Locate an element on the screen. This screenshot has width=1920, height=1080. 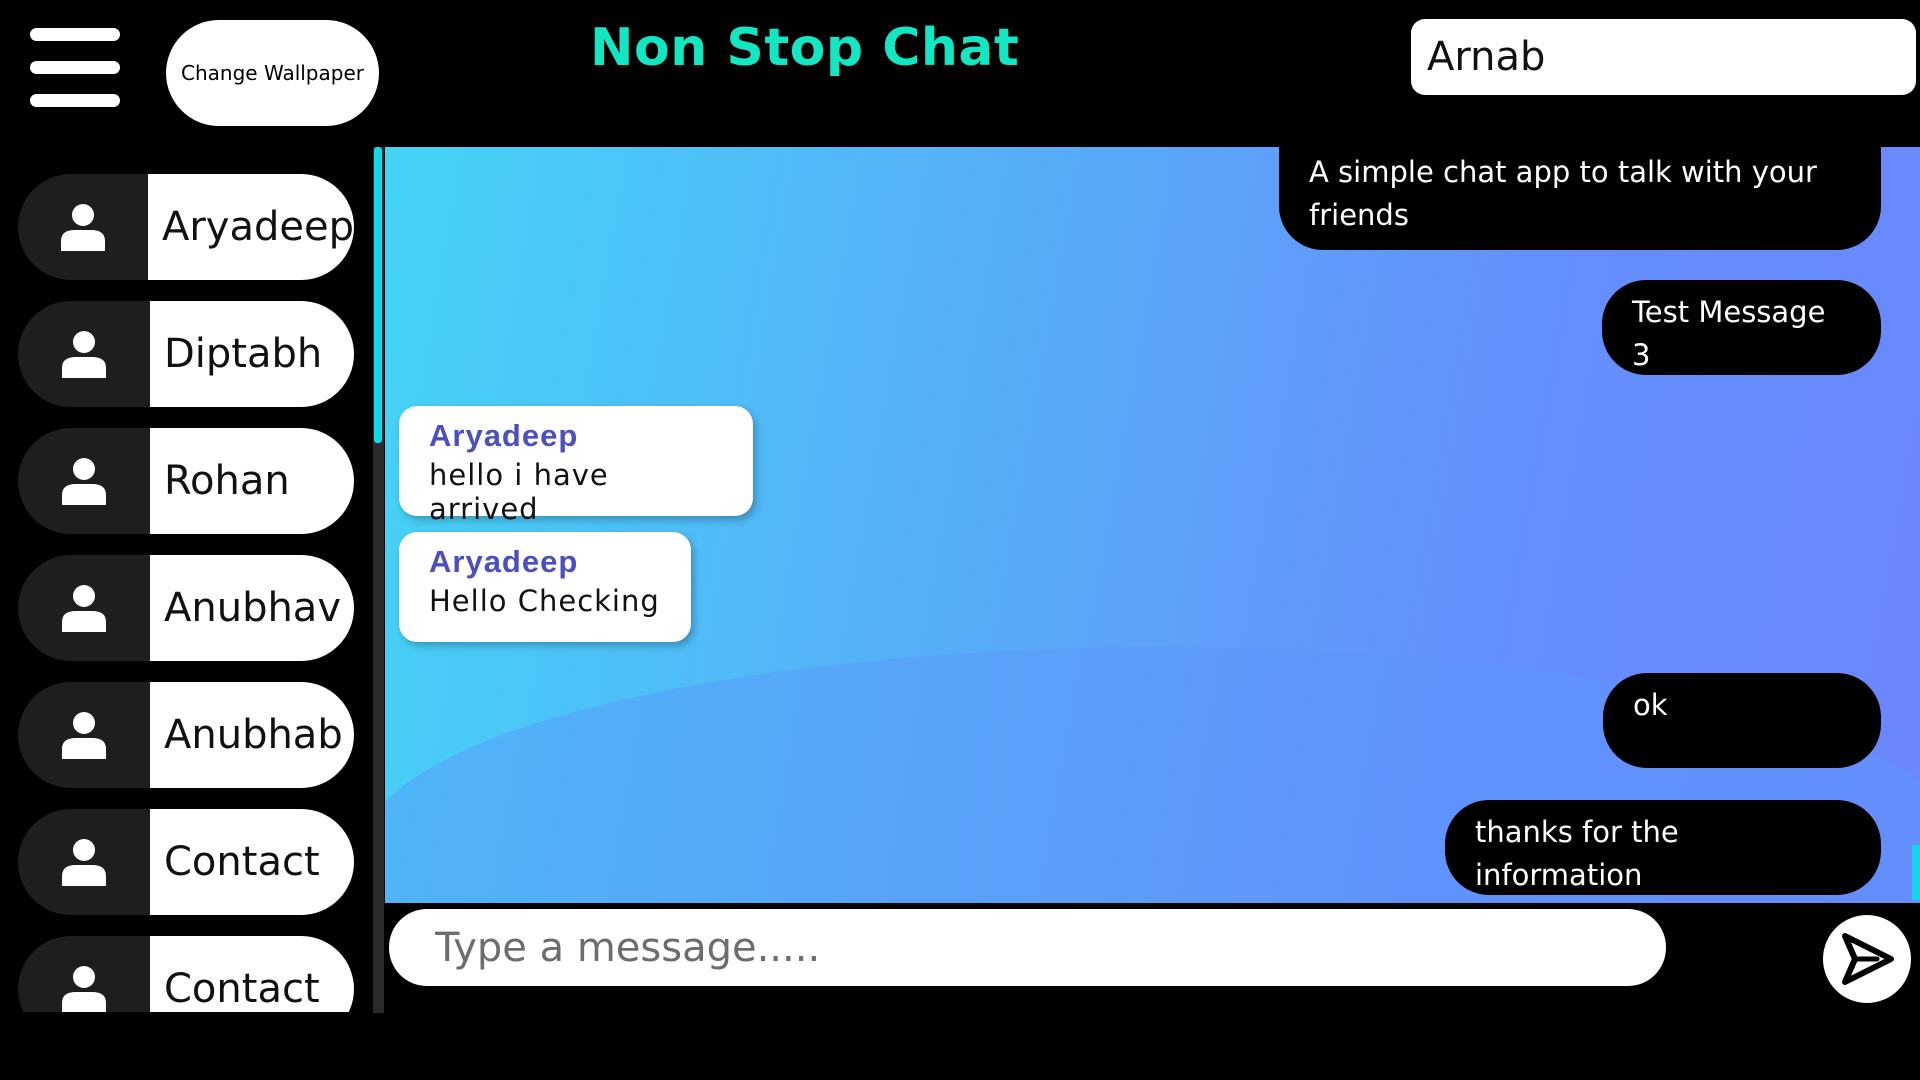
contact-name: Diptabh is located at coordinates (252, 354).